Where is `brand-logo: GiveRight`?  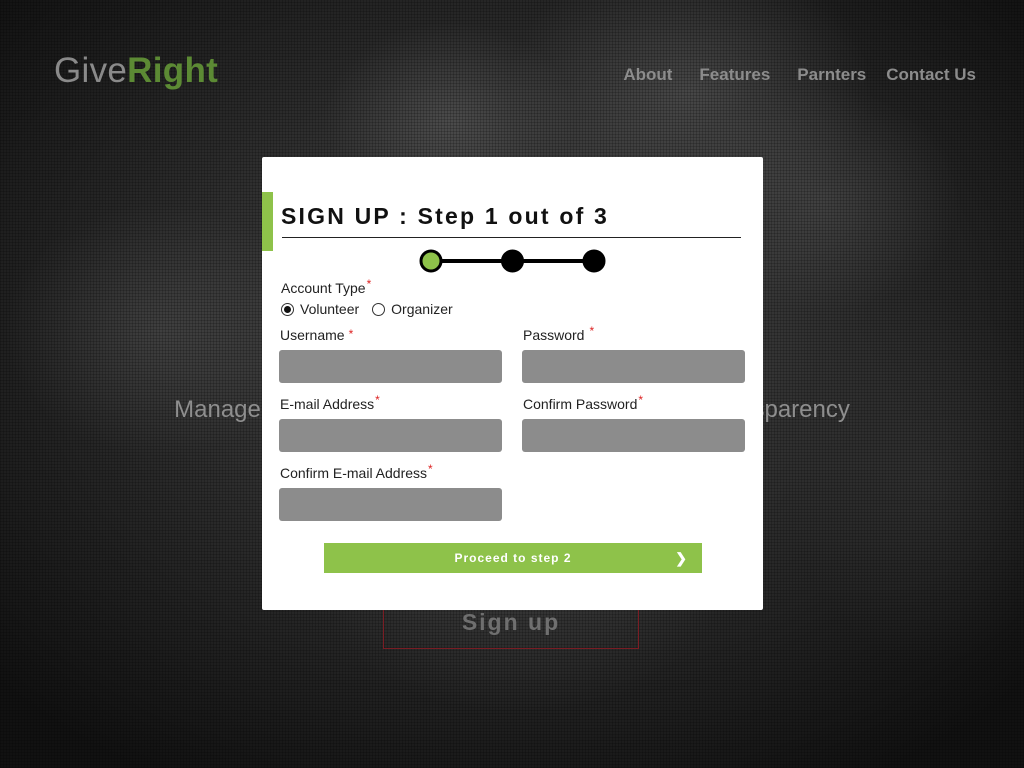 brand-logo: GiveRight is located at coordinates (136, 71).